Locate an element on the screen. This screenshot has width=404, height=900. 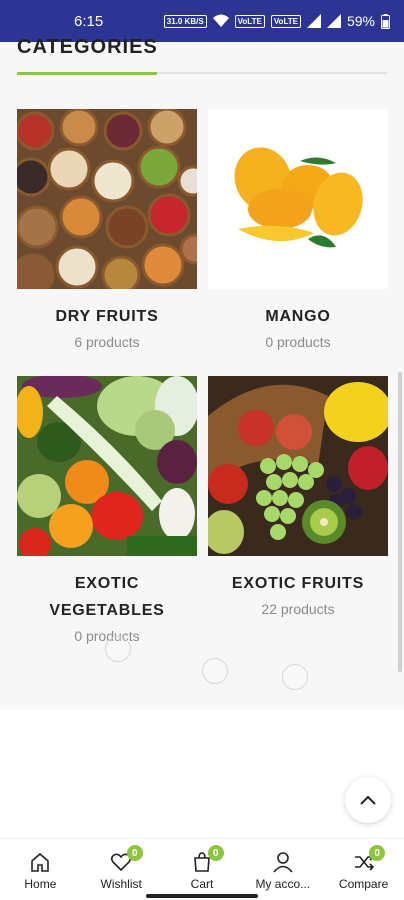
nav-compare: 0 Compare is located at coordinates (363, 869).